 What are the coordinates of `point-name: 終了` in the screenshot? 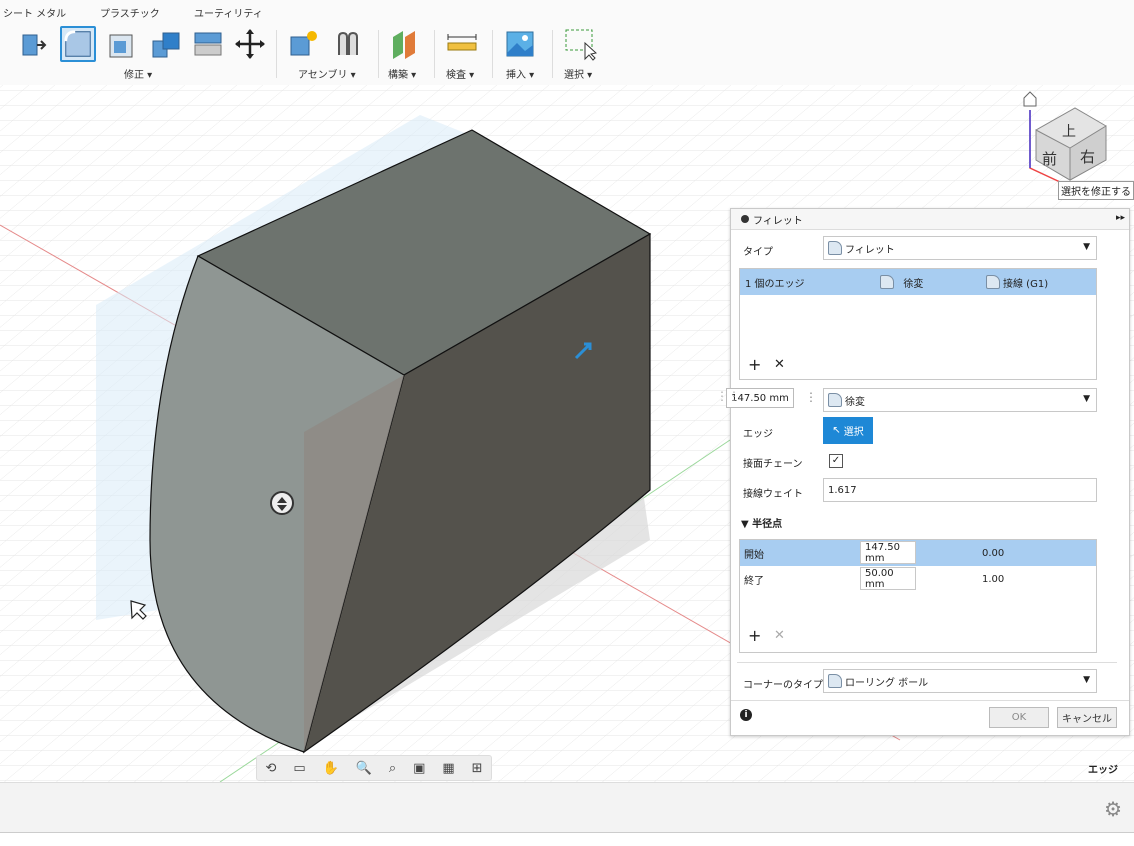 It's located at (754, 581).